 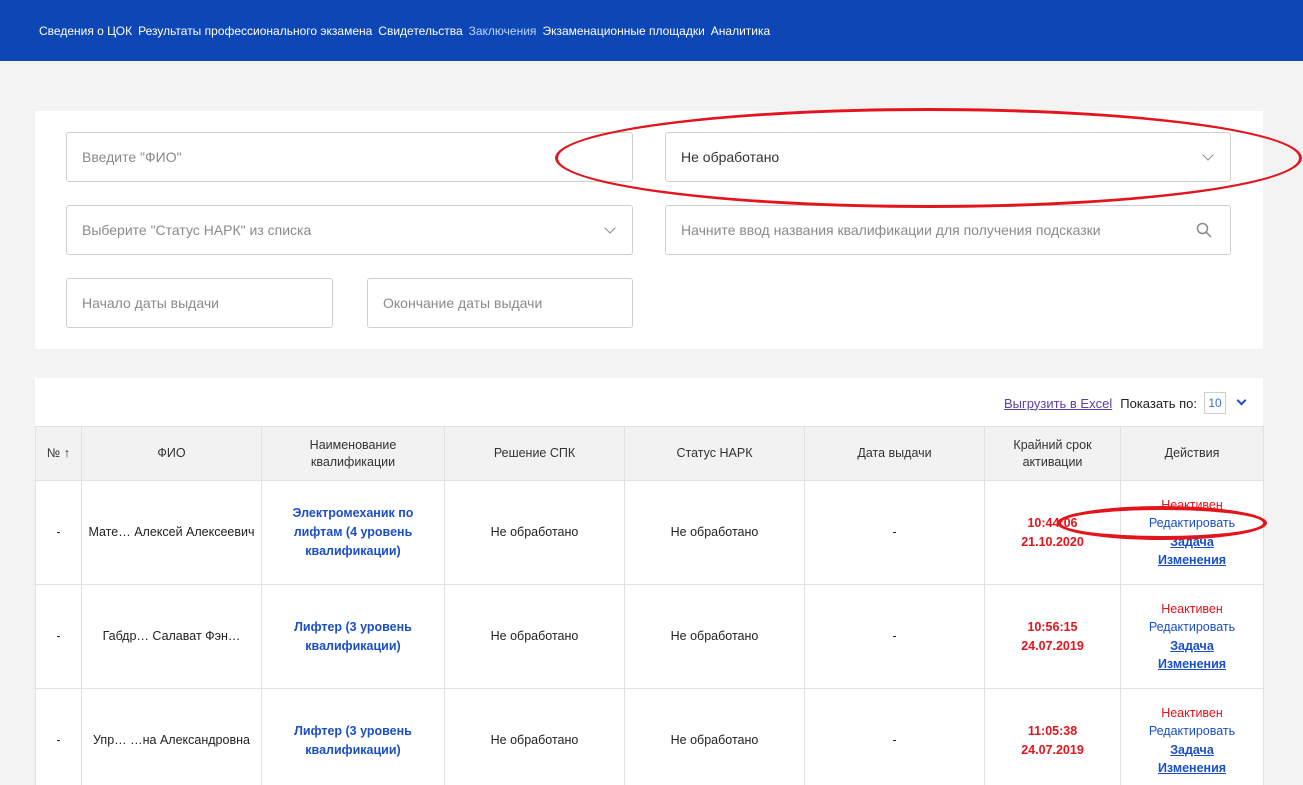 What do you see at coordinates (171, 532) in the screenshot?
I see `row-fio: Мате… Алексей Алексеевич` at bounding box center [171, 532].